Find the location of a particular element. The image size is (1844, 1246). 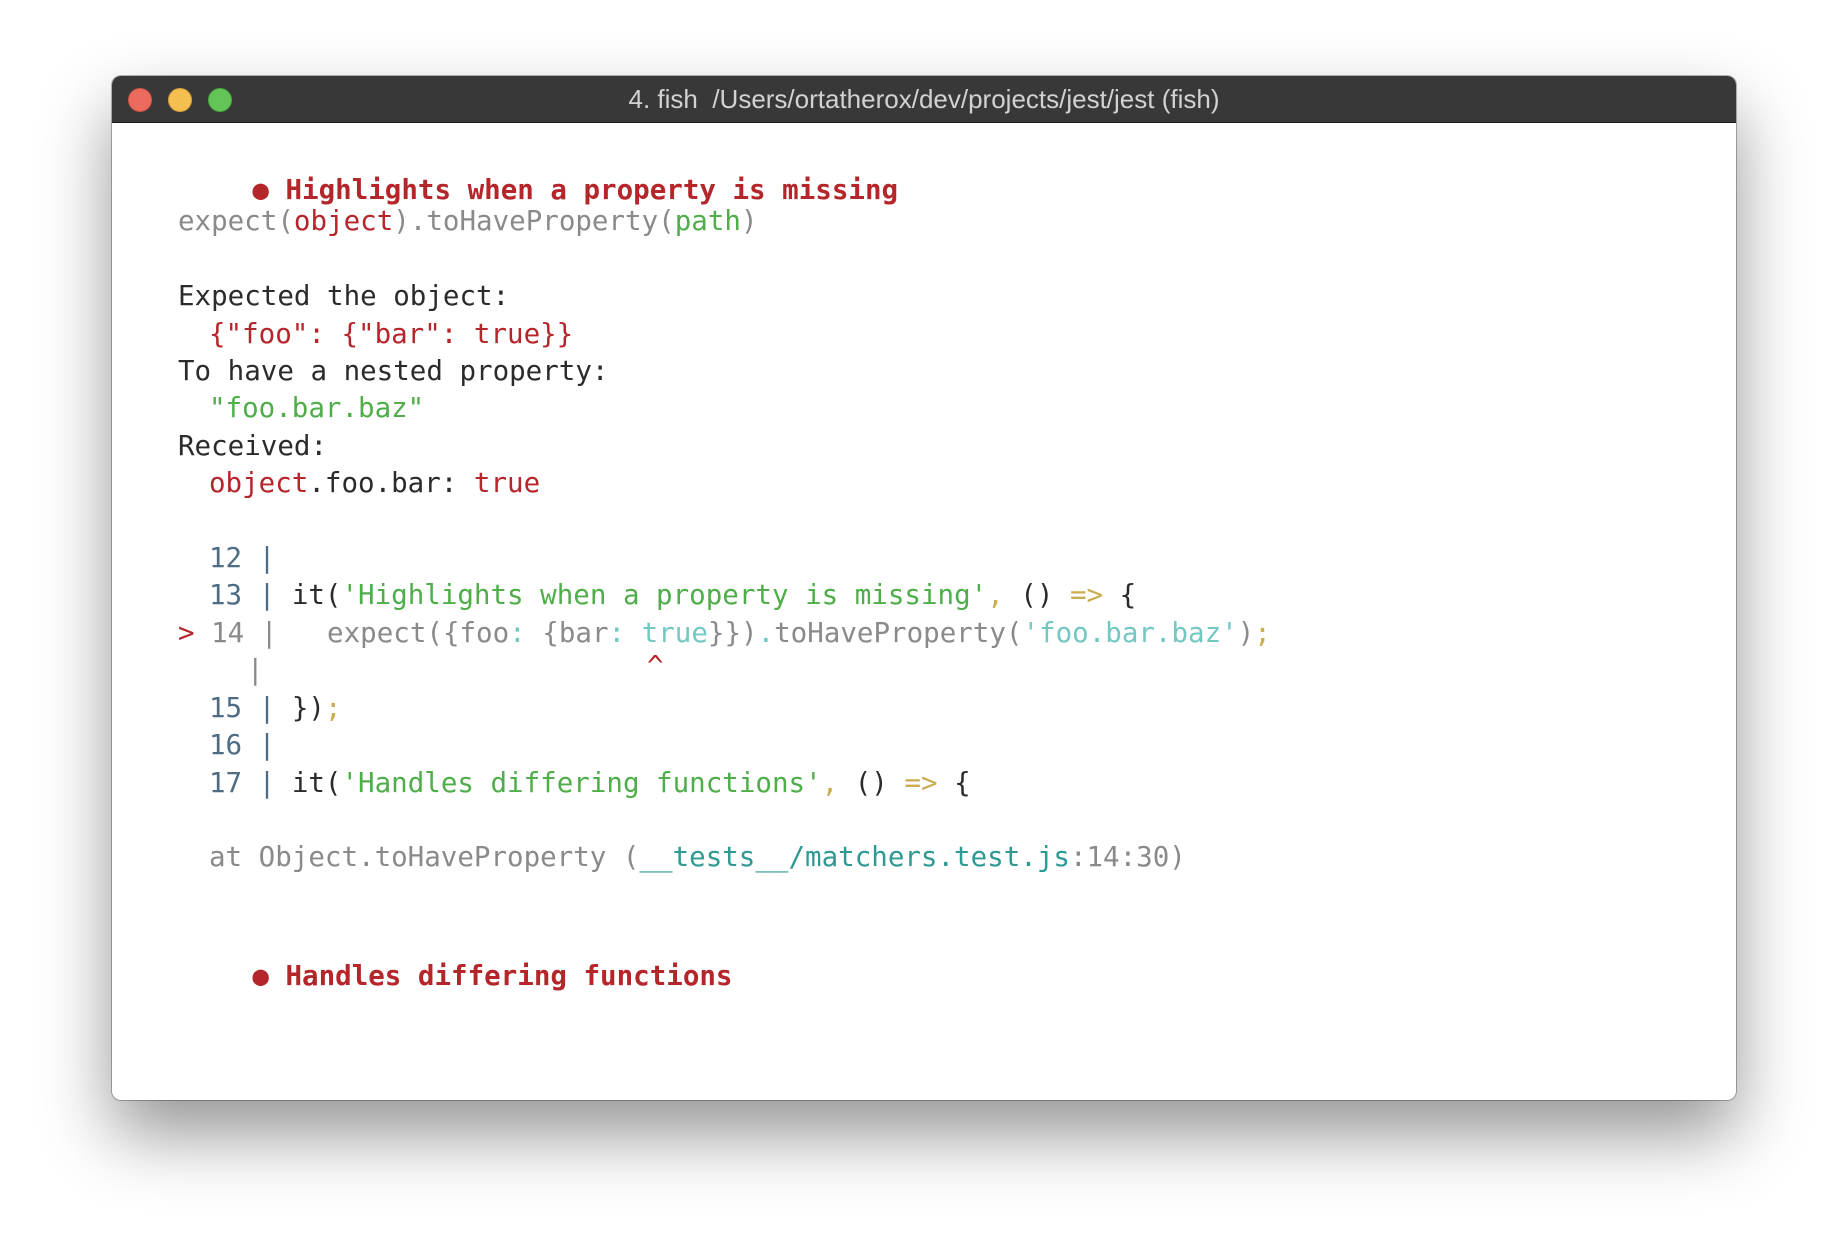

test-name: Handles differing functions is located at coordinates (509, 976).